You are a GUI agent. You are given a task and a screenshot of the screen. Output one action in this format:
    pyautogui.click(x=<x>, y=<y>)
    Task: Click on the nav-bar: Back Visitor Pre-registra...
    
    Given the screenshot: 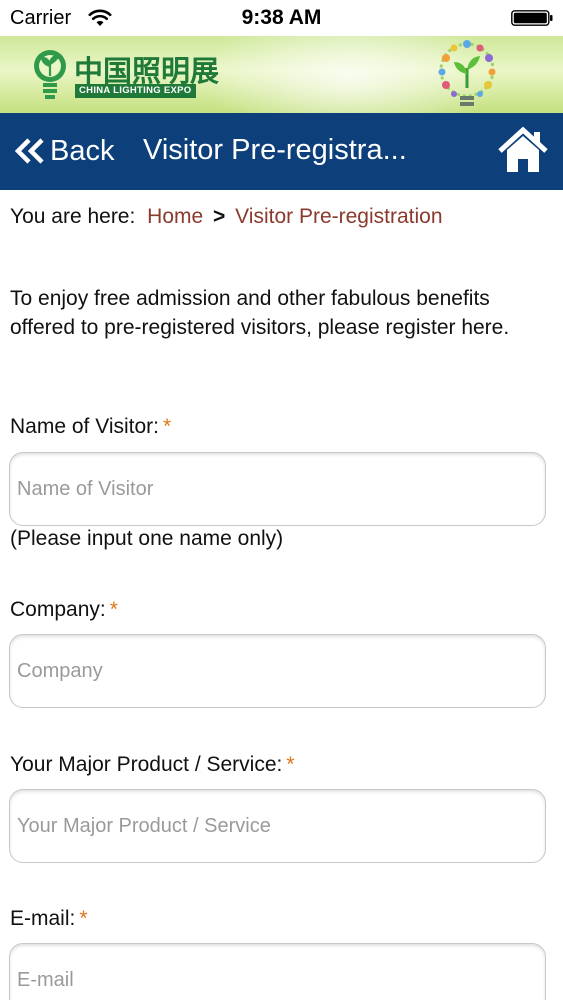 What is the action you would take?
    pyautogui.click(x=281, y=151)
    